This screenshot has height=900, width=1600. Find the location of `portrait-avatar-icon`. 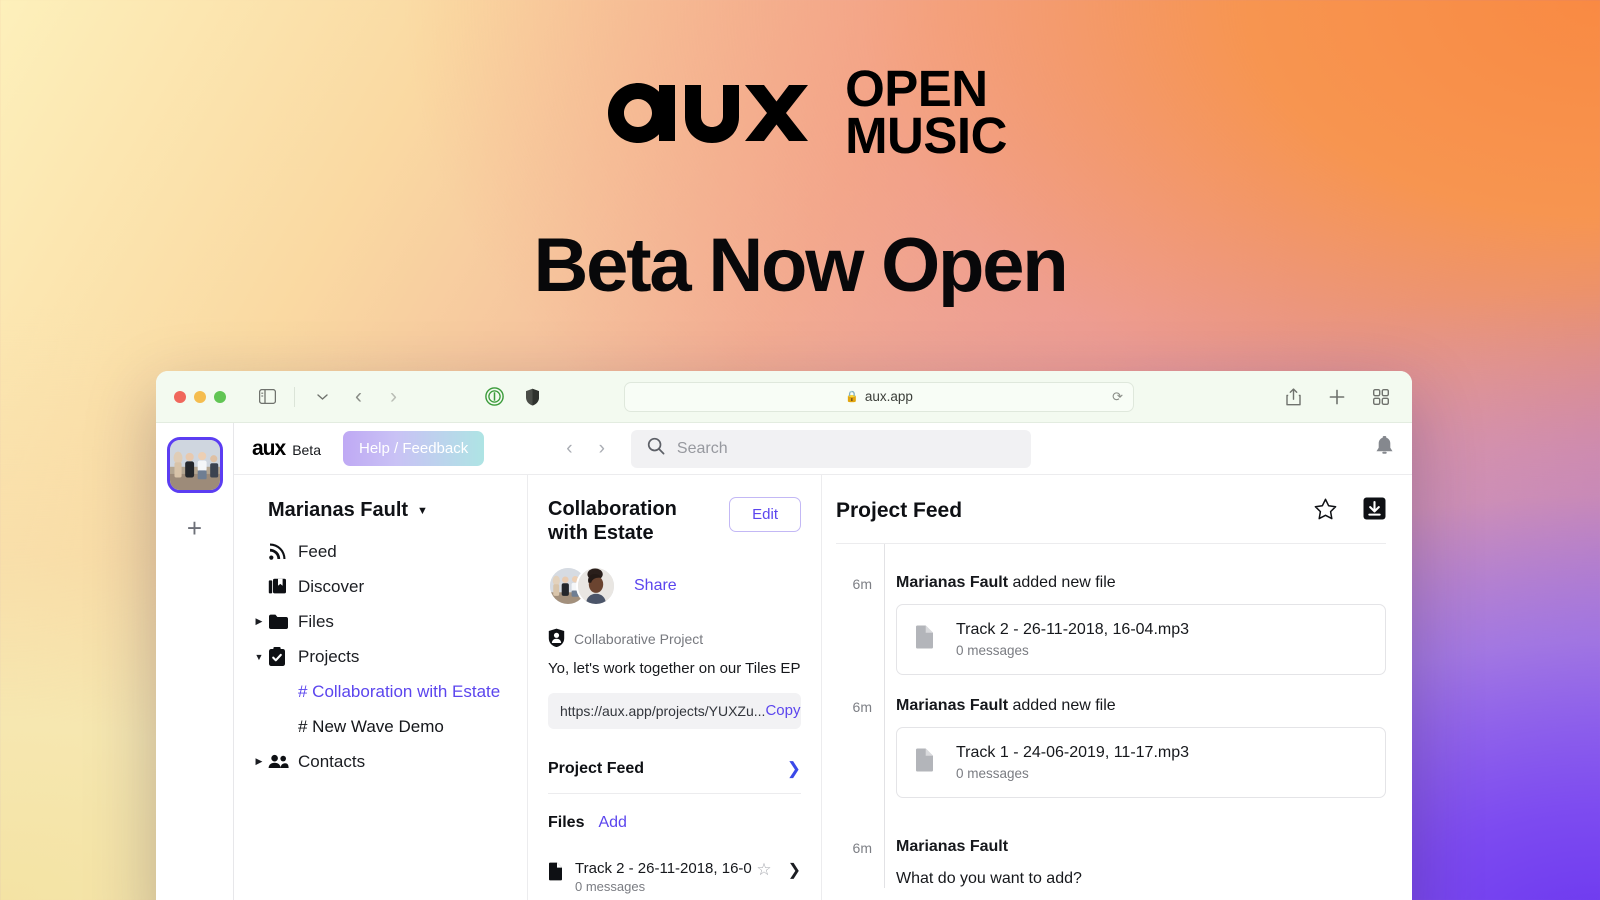

portrait-avatar-icon is located at coordinates (596, 585).